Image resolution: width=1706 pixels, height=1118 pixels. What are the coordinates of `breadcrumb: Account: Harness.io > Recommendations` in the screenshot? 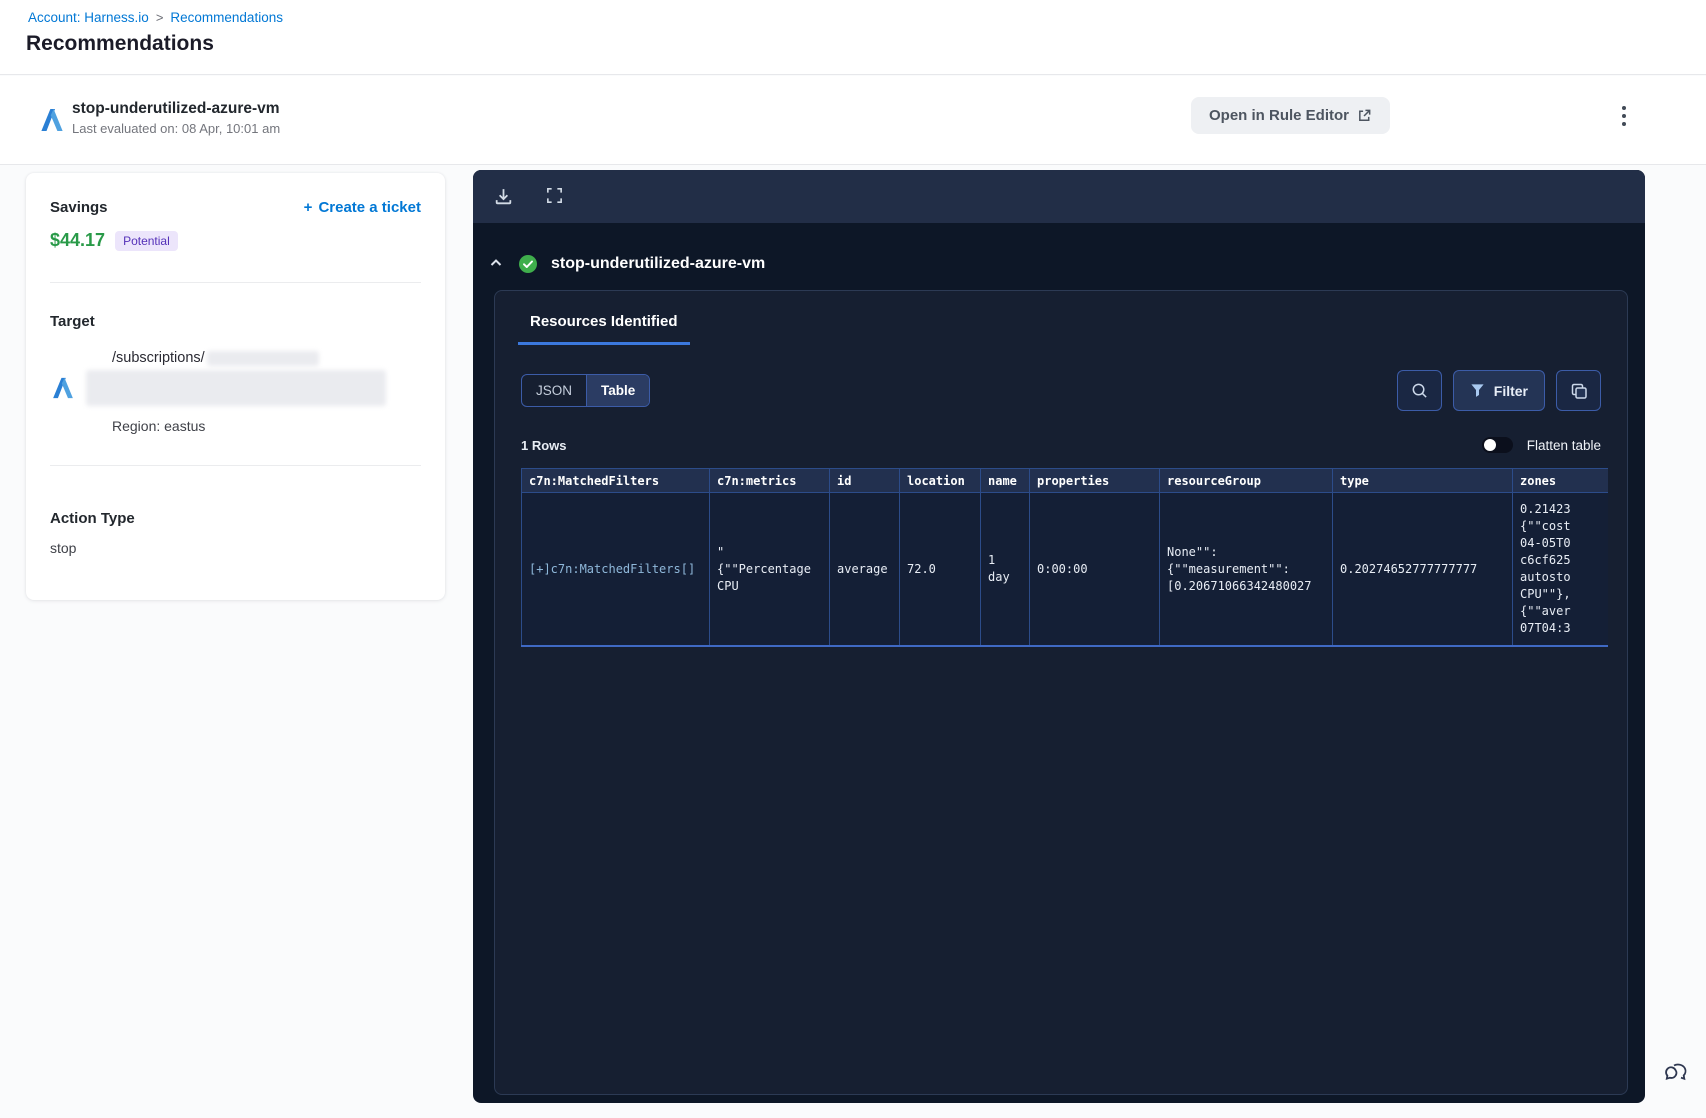 It's located at (155, 17).